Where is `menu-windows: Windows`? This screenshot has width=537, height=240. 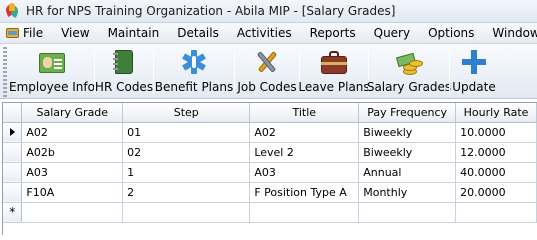 menu-windows: Windows is located at coordinates (510, 33).